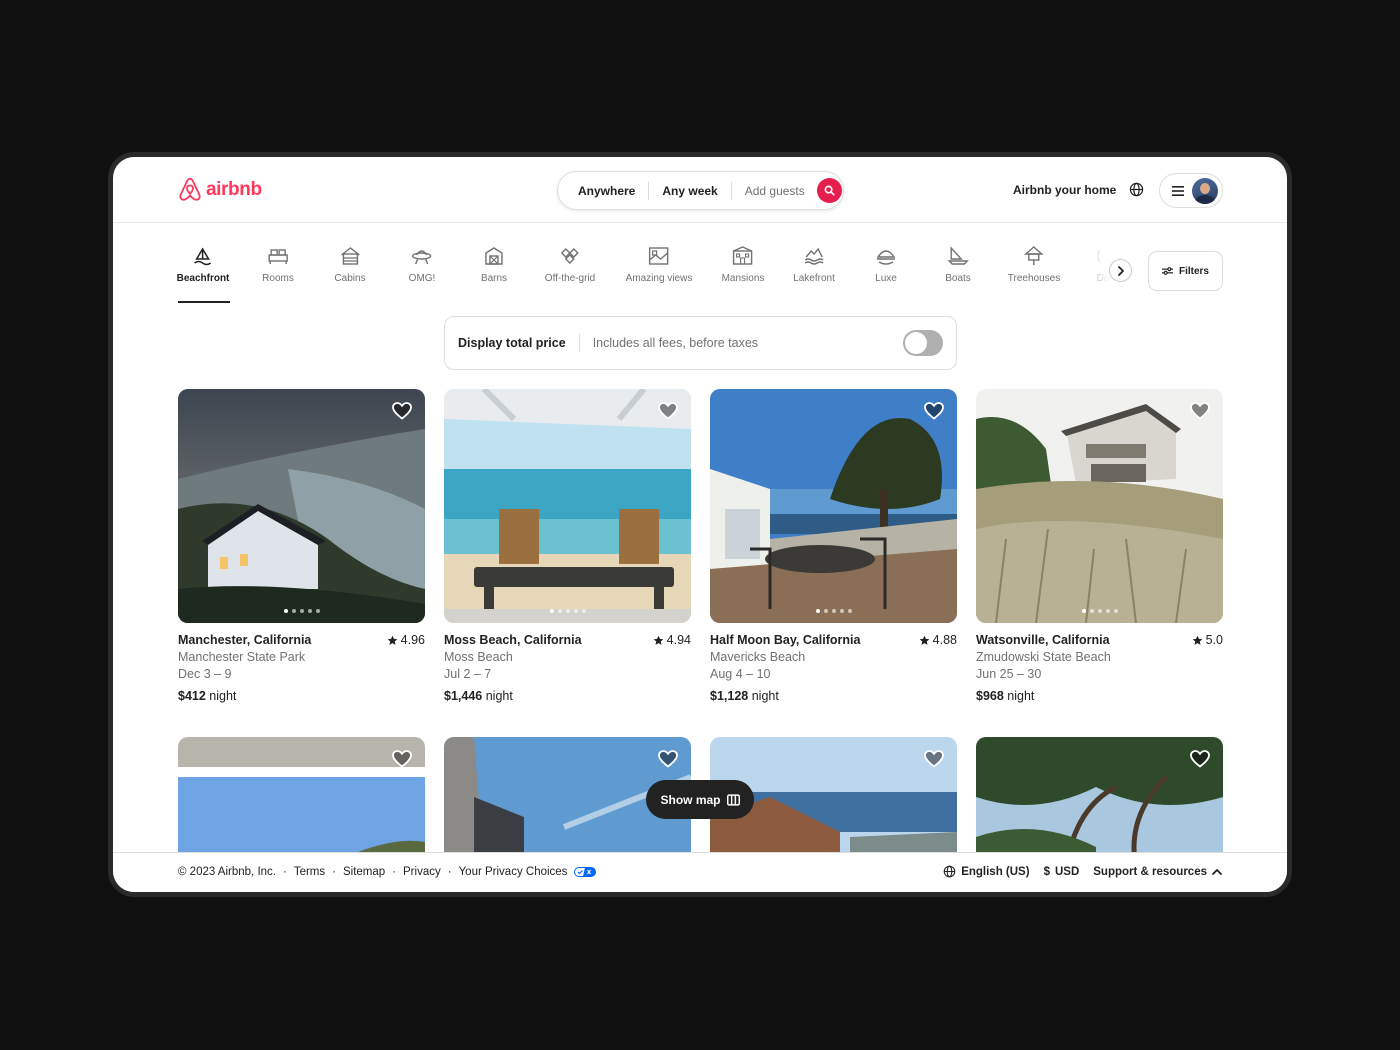  I want to click on listing-rating: 5.0, so click(1207, 640).